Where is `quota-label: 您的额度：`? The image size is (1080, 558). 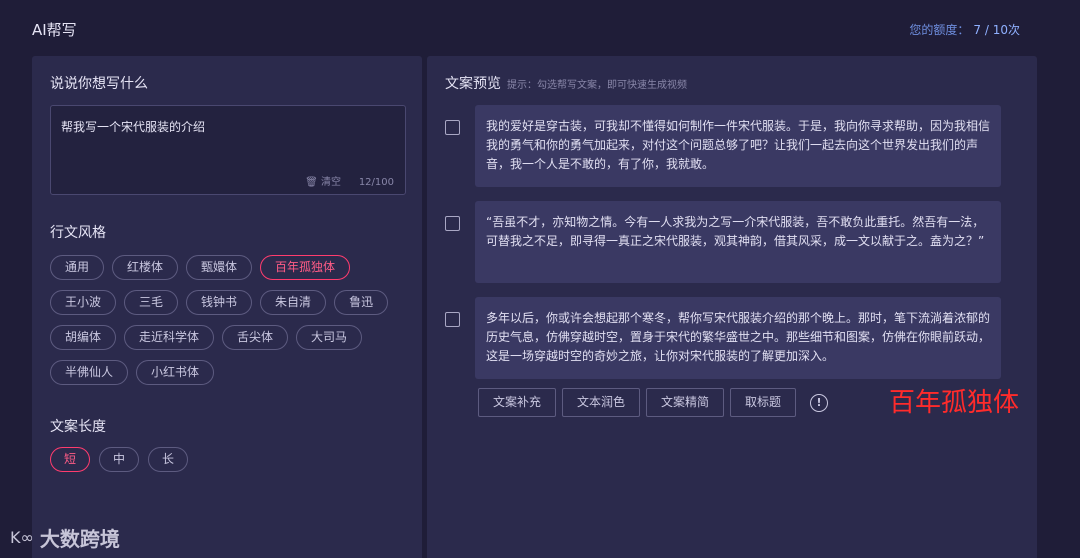
quota-label: 您的额度： is located at coordinates (939, 30).